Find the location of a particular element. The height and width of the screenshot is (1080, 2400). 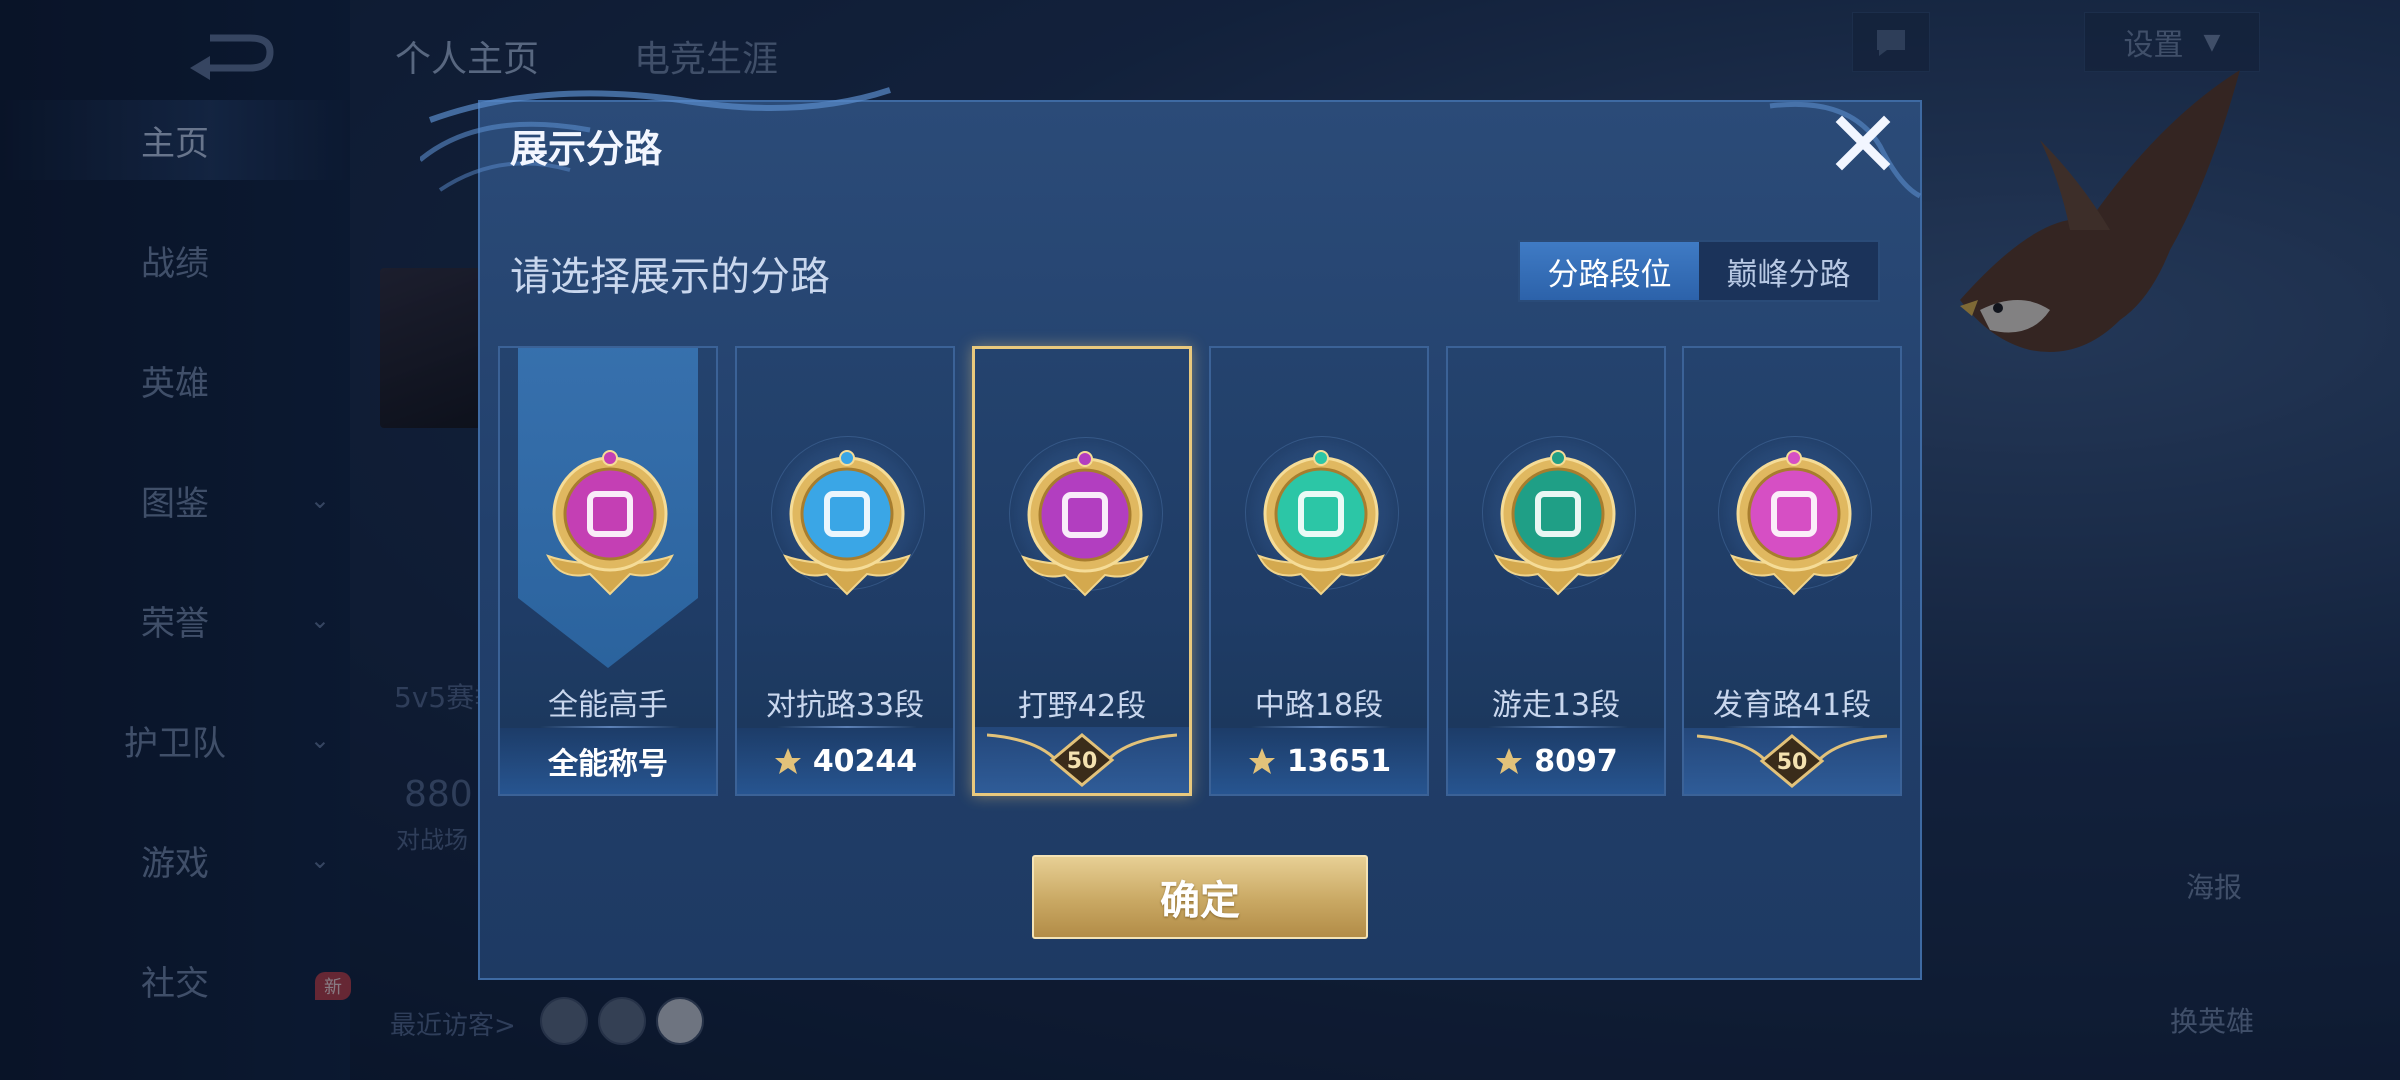

lane-card: 全能高手 全能称号 is located at coordinates (608, 571).